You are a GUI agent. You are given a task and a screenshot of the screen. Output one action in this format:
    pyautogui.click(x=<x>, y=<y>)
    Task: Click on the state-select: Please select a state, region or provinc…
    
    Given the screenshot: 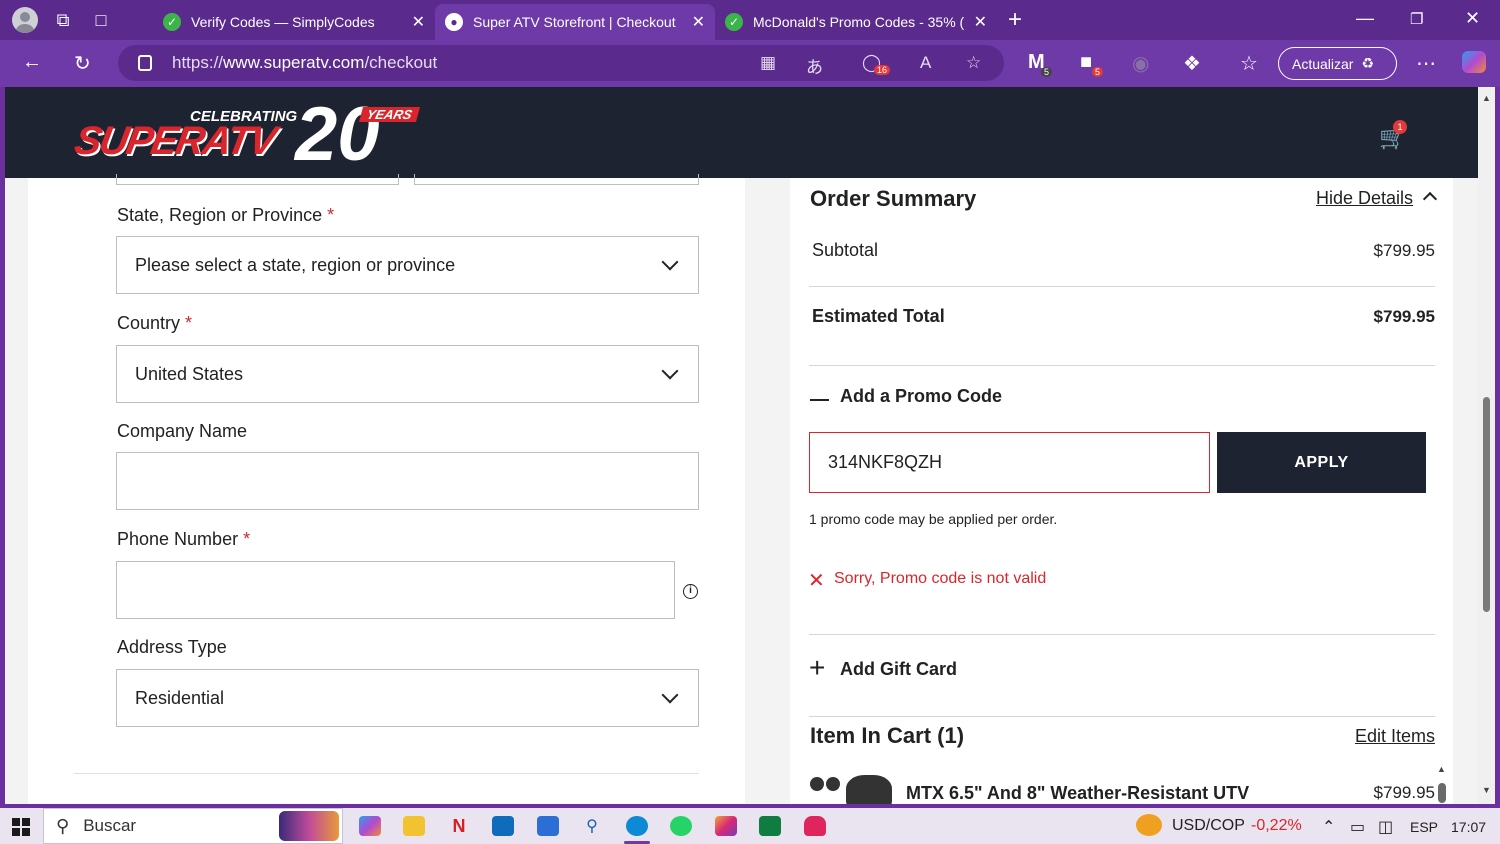 What is the action you would take?
    pyautogui.click(x=407, y=265)
    